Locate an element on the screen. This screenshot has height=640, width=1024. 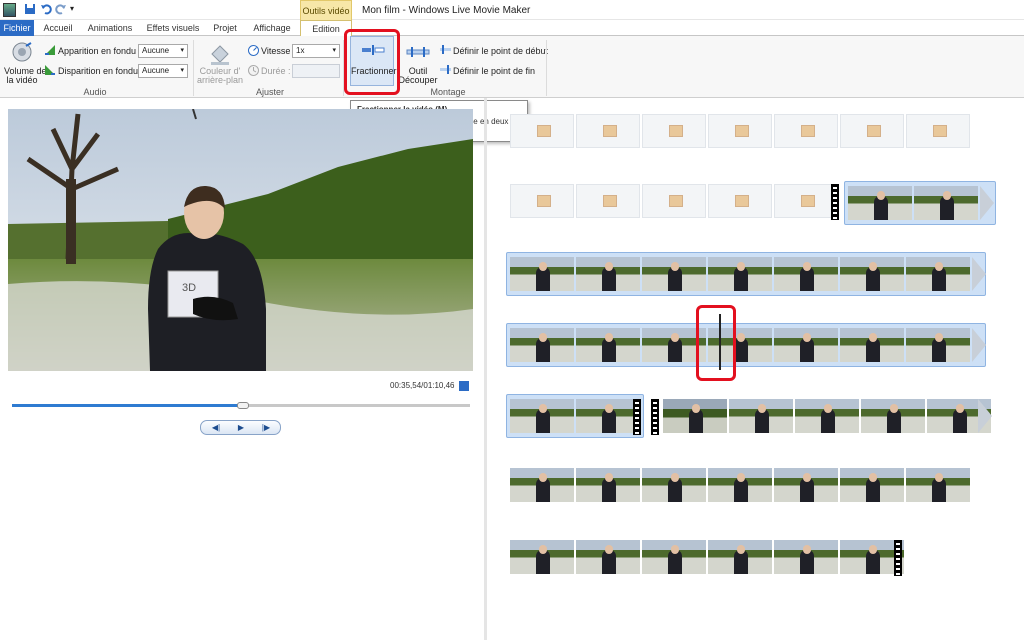
volume-label-2: la vidéo is located at coordinates (22, 80).